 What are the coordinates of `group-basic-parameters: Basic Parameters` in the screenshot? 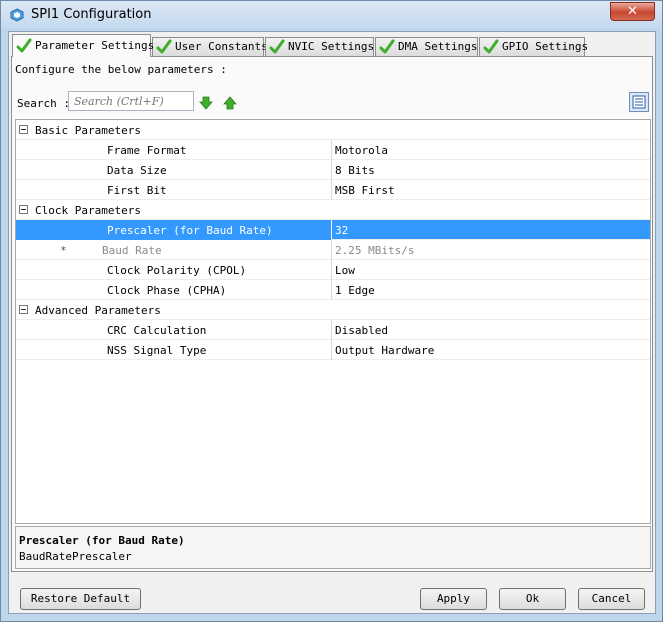 It's located at (333, 130).